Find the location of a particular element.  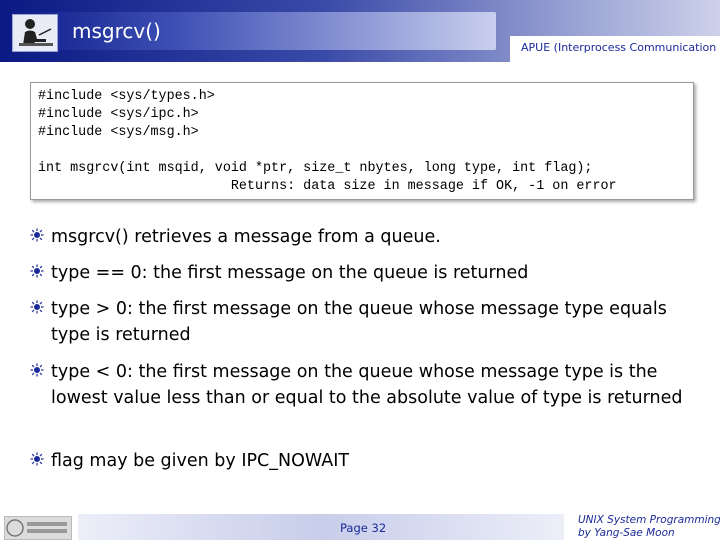

university-logo-icon is located at coordinates (38, 528).